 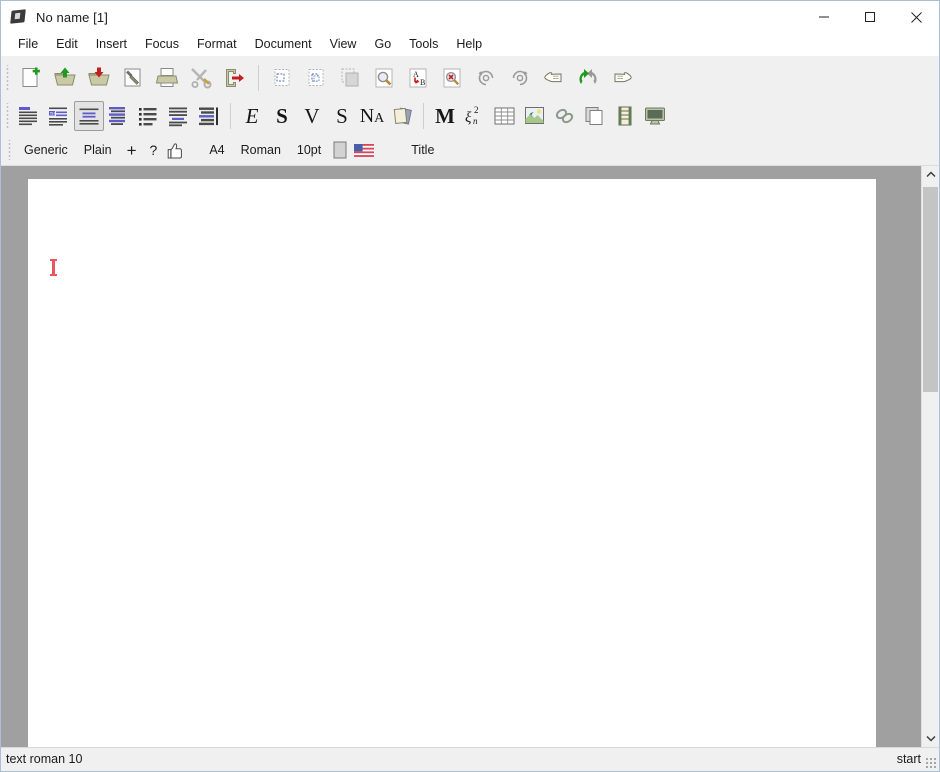 I want to click on window-title: No name [1], so click(x=72, y=17).